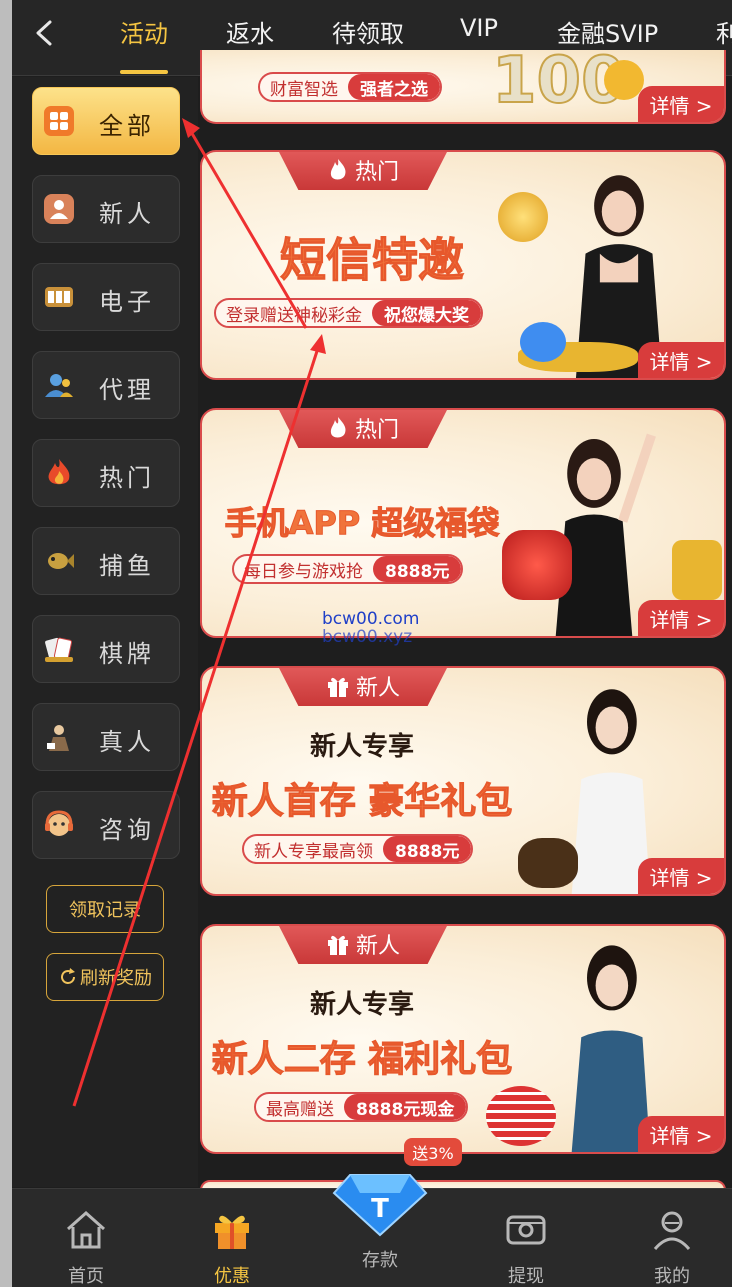  What do you see at coordinates (380, 1205) in the screenshot?
I see `diamond-icon: T` at bounding box center [380, 1205].